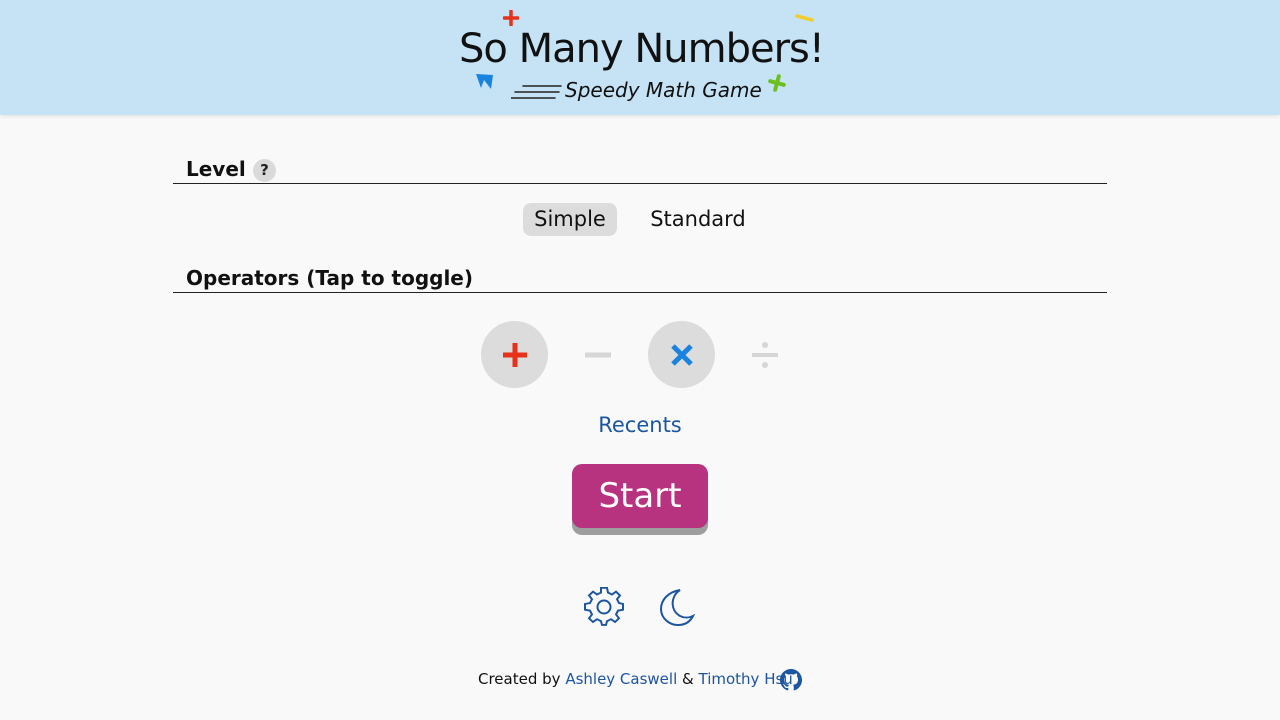 This screenshot has height=720, width=1280. What do you see at coordinates (698, 219) in the screenshot?
I see `level-standard-button: Standard` at bounding box center [698, 219].